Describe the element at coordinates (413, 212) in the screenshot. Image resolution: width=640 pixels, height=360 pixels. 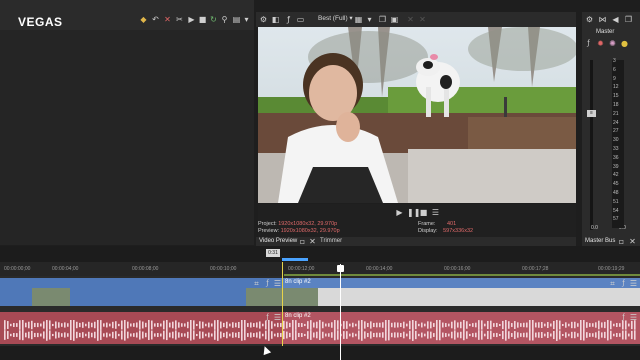
I see `pause-icon: ❚❚` at that location.